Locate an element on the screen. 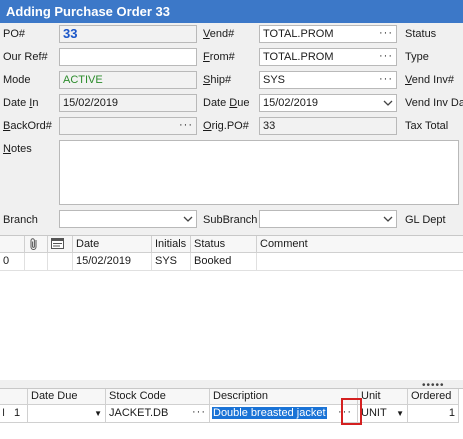  ship-label: Ship# is located at coordinates (217, 80).